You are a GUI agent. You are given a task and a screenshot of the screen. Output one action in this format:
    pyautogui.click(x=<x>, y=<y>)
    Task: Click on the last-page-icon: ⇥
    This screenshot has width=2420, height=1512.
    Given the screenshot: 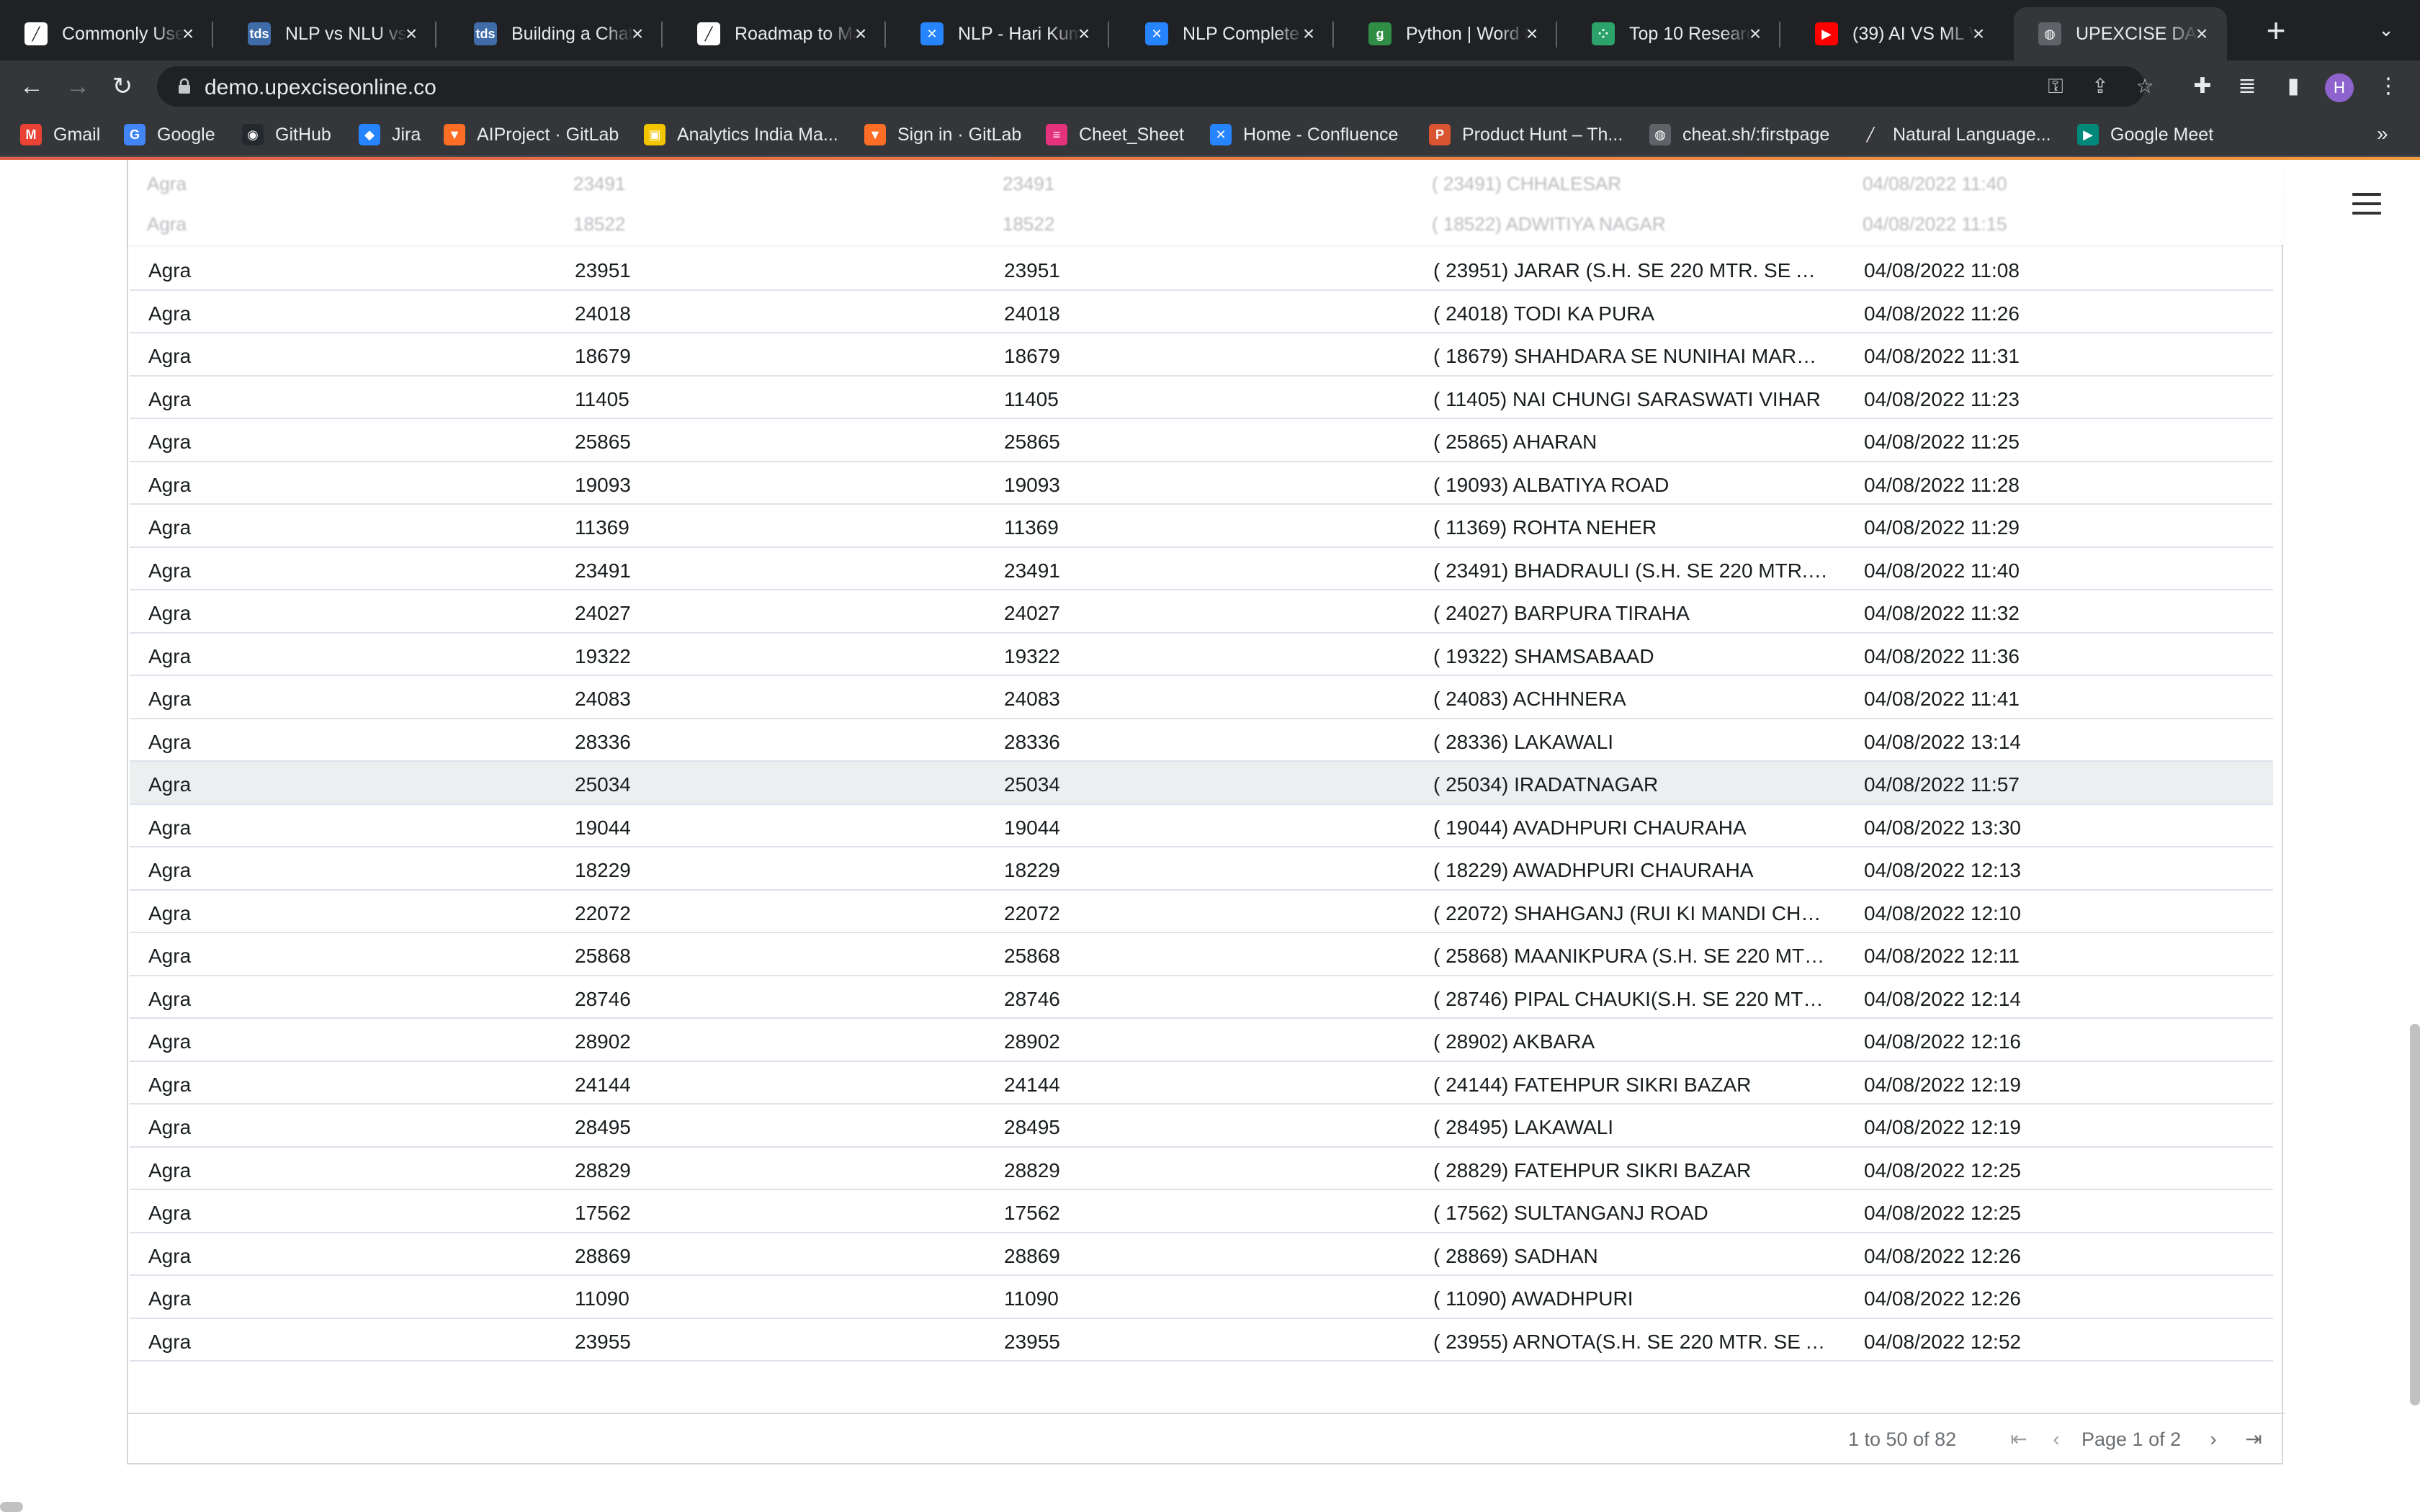 What is the action you would take?
    pyautogui.click(x=2253, y=1439)
    